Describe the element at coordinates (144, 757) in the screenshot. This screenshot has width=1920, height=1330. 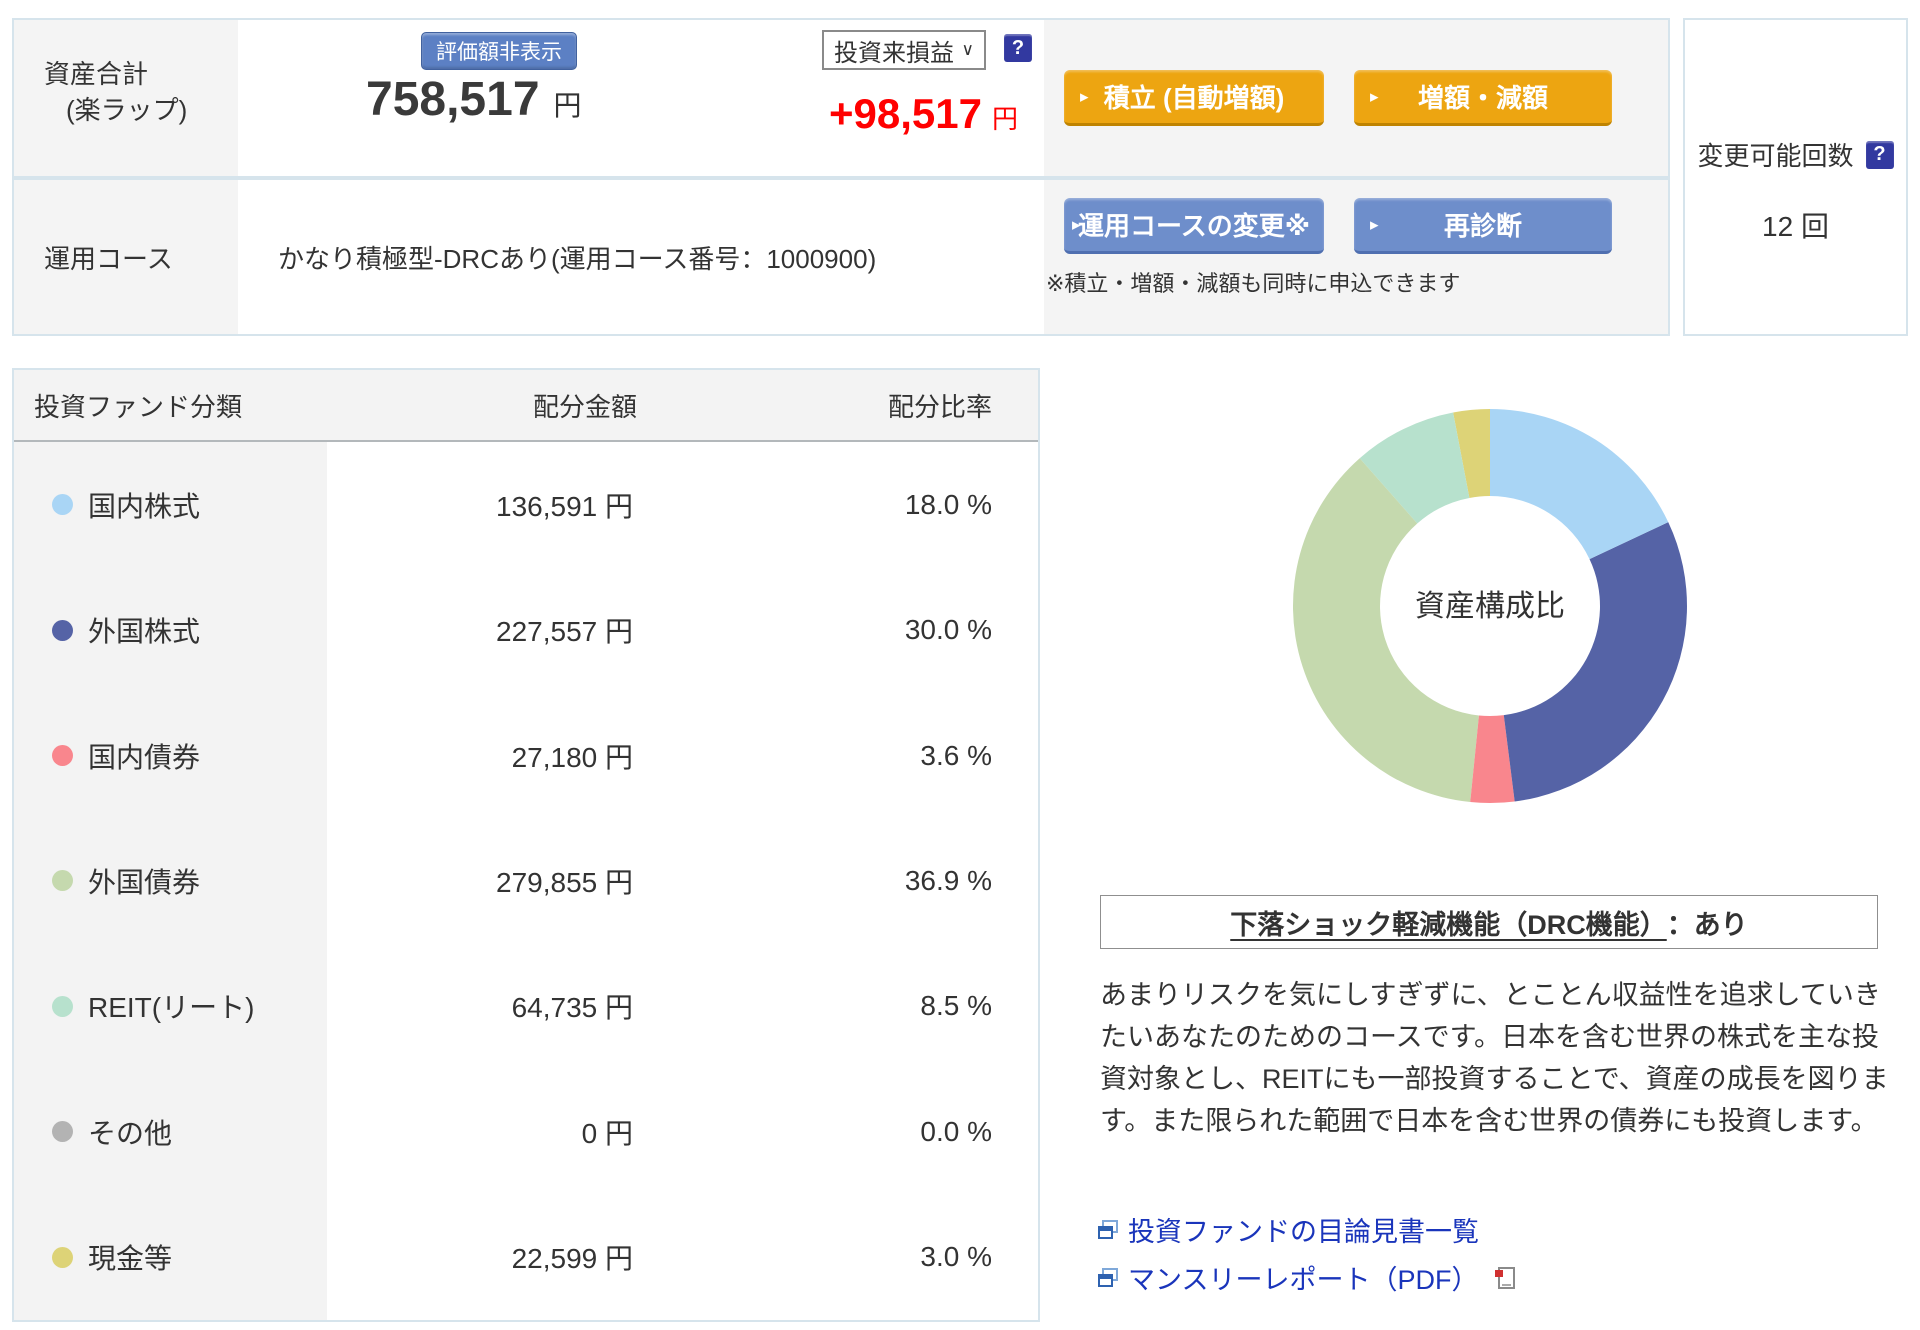
I see `category-label: 国内債券` at that location.